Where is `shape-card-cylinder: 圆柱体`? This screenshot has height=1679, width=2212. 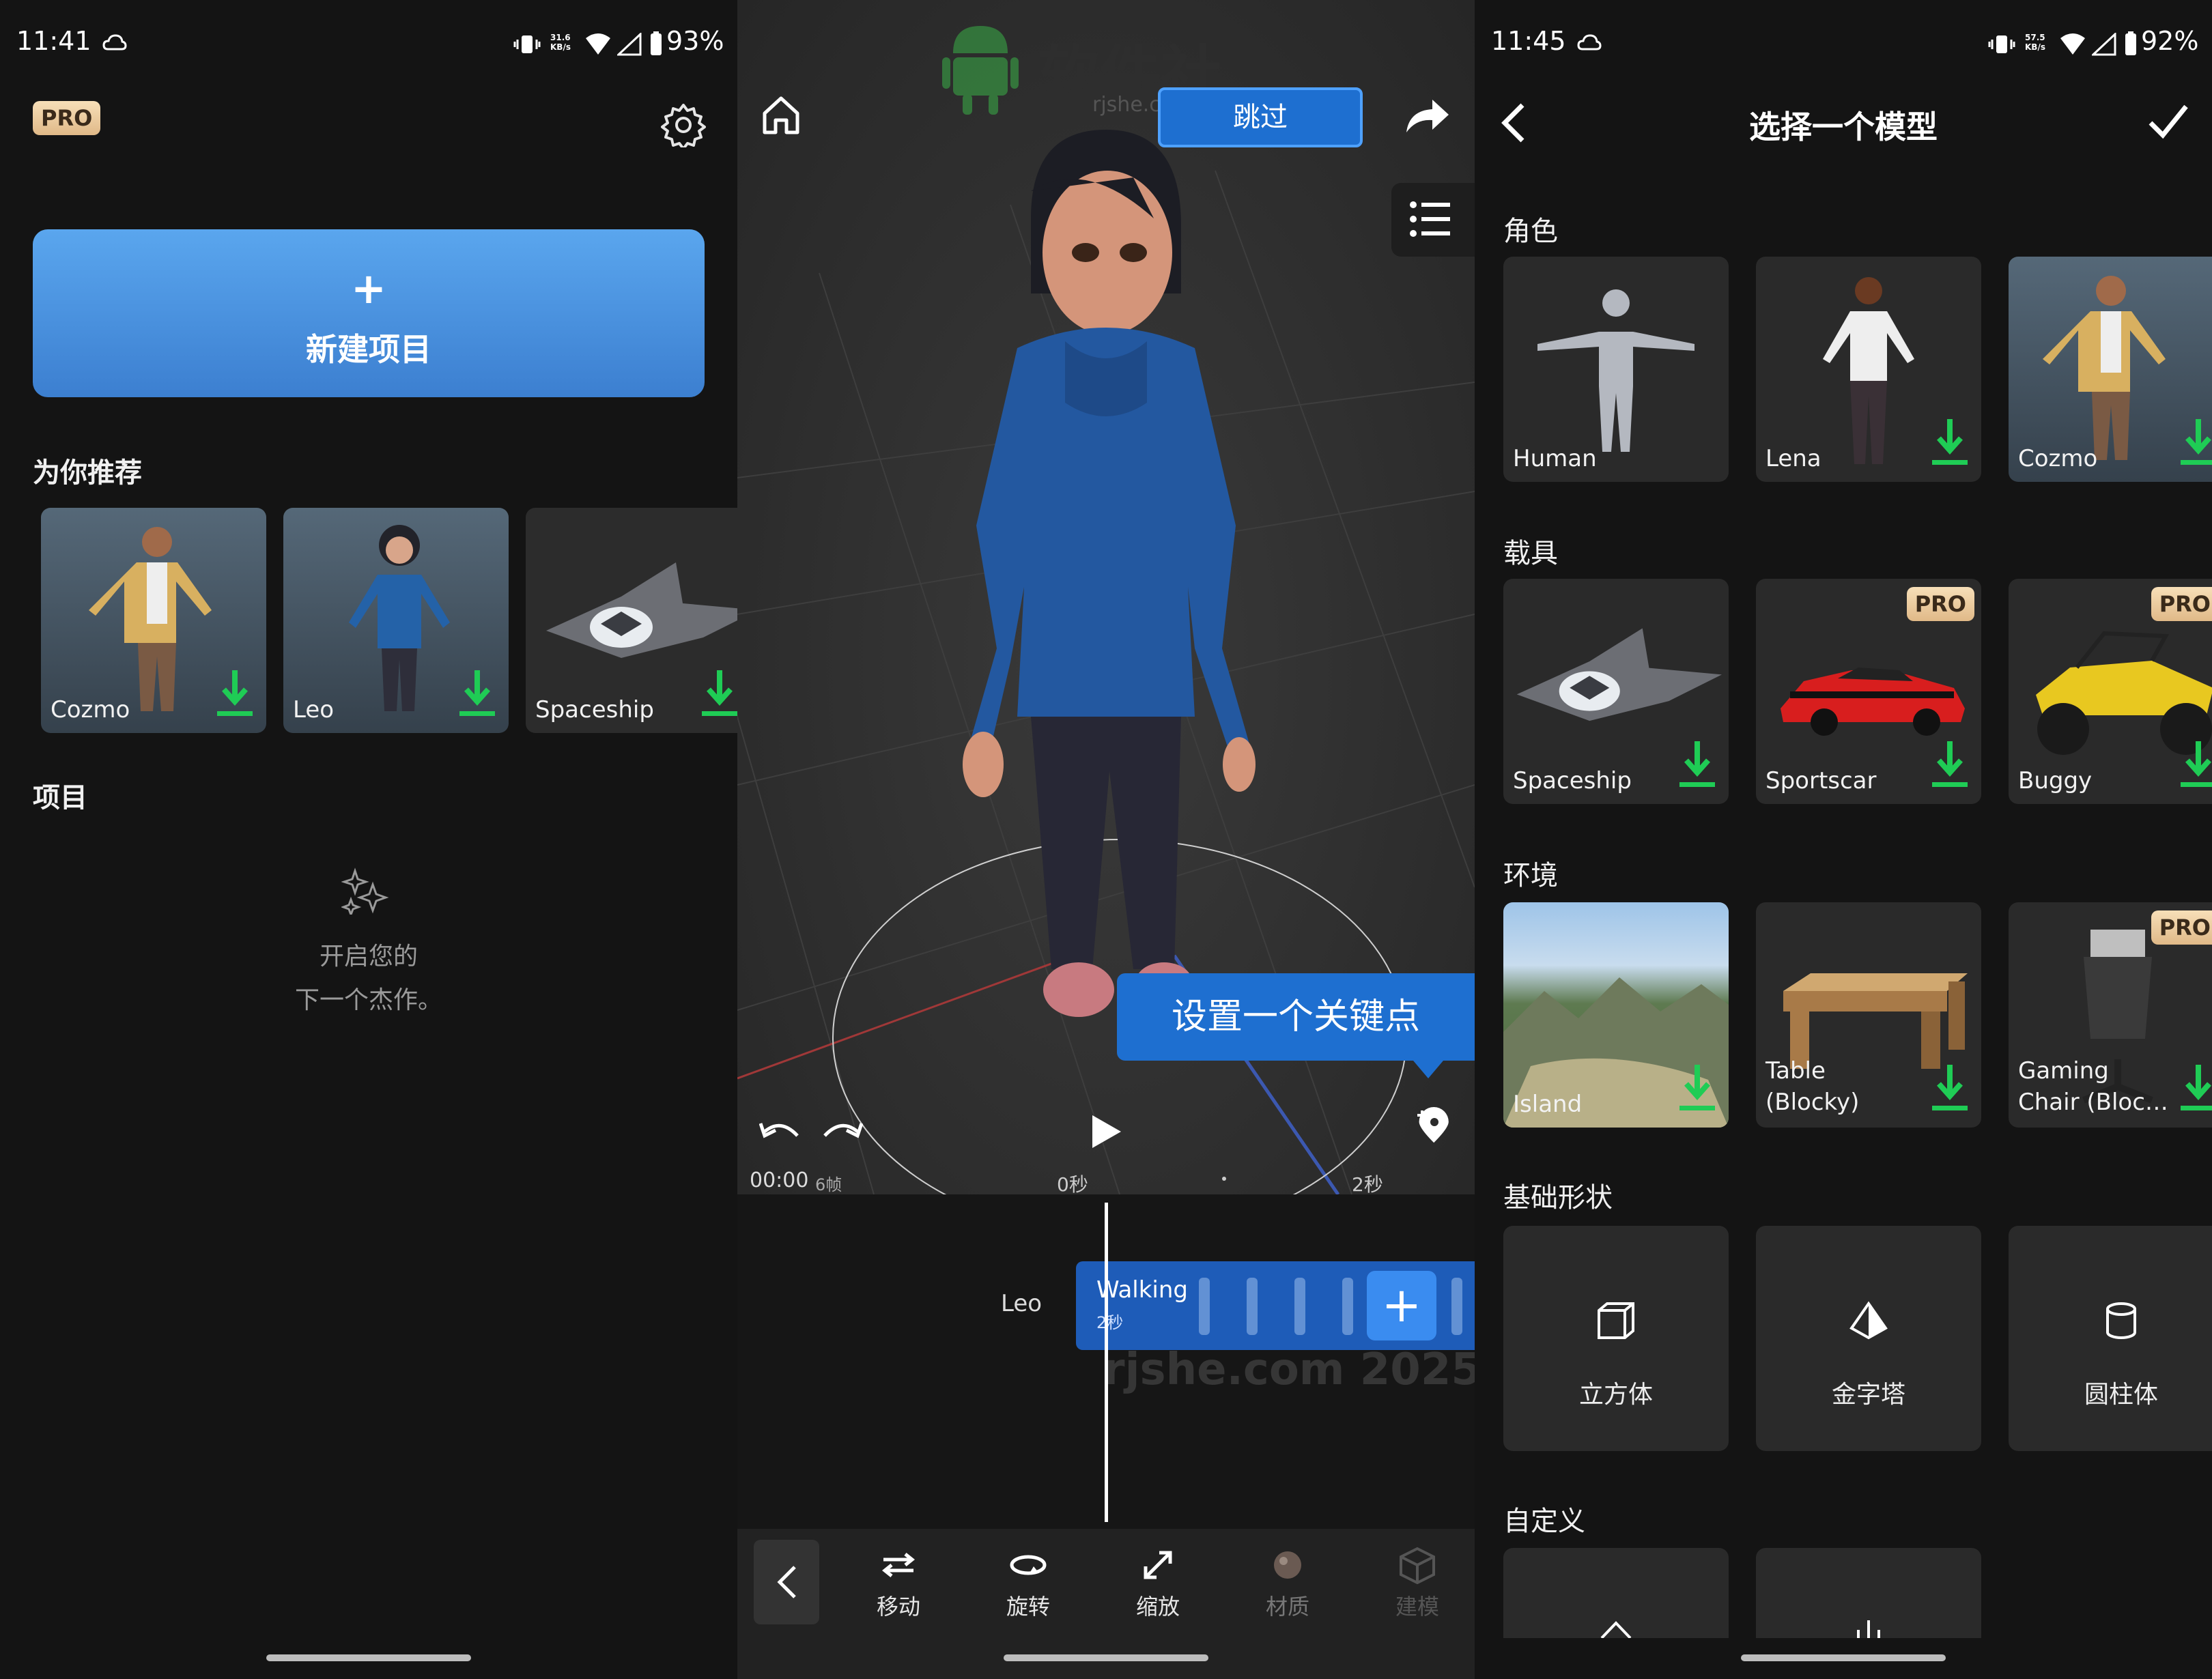
shape-card-cylinder: 圆柱体 is located at coordinates (2110, 1338).